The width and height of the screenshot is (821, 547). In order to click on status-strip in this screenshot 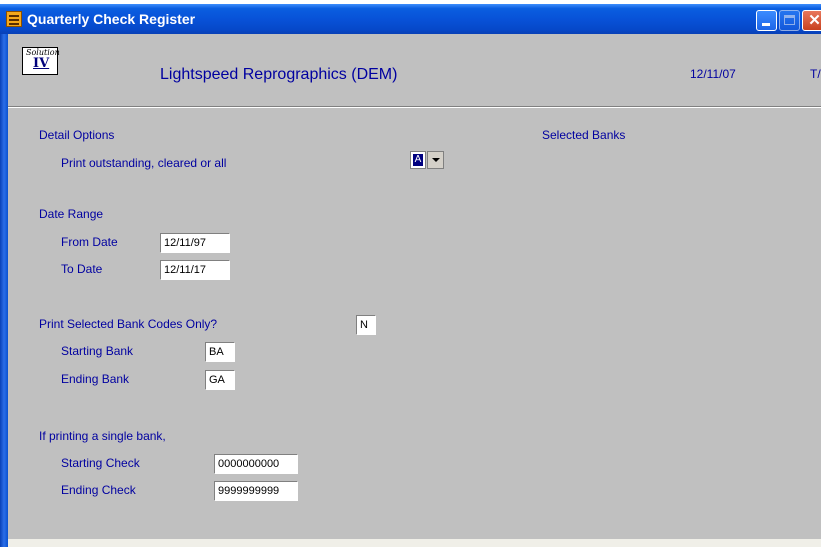, I will do `click(414, 543)`.